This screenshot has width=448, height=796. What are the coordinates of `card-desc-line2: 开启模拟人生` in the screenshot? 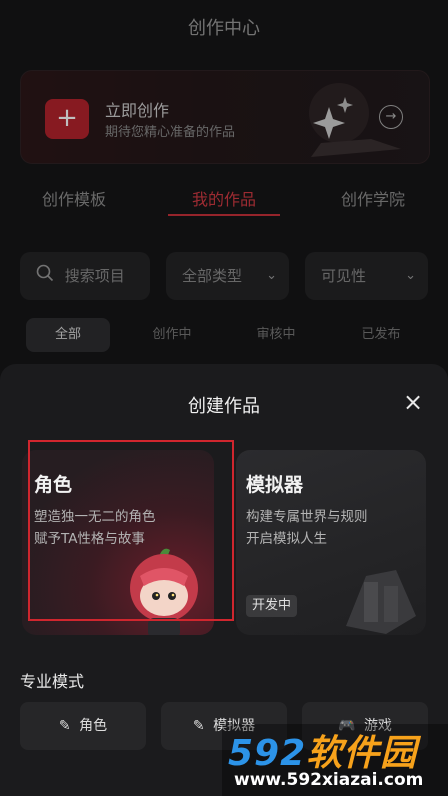 It's located at (286, 539).